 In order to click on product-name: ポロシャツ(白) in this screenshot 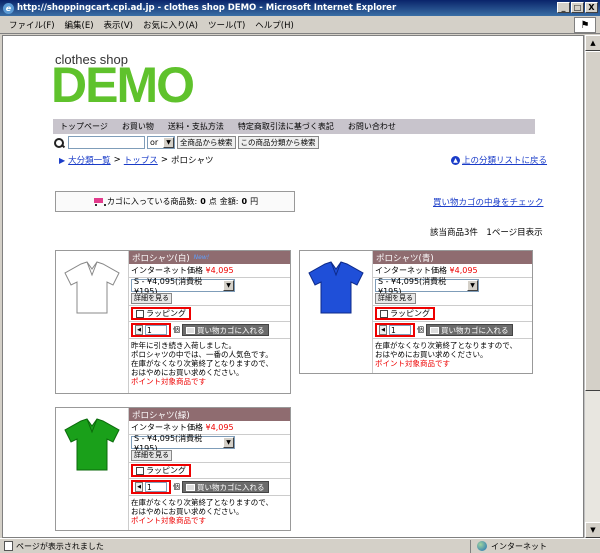, I will do `click(161, 258)`.